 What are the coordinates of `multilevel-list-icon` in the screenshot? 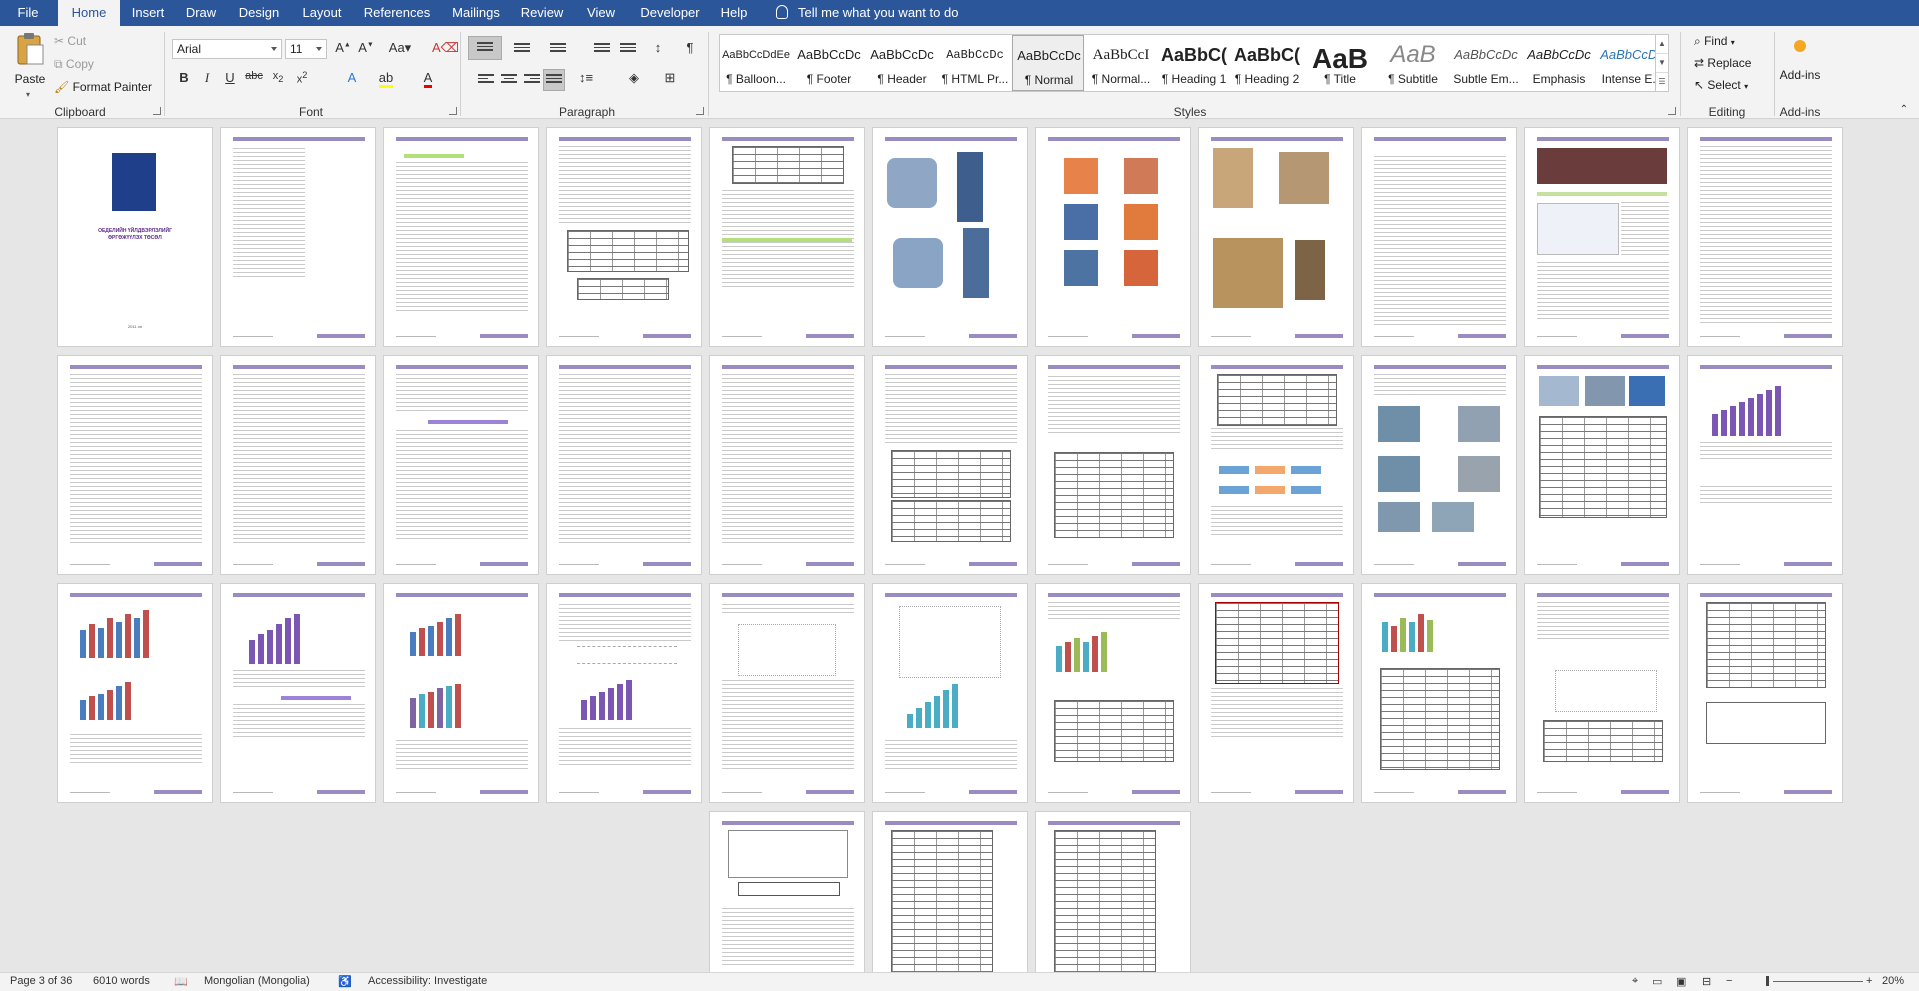 It's located at (558, 49).